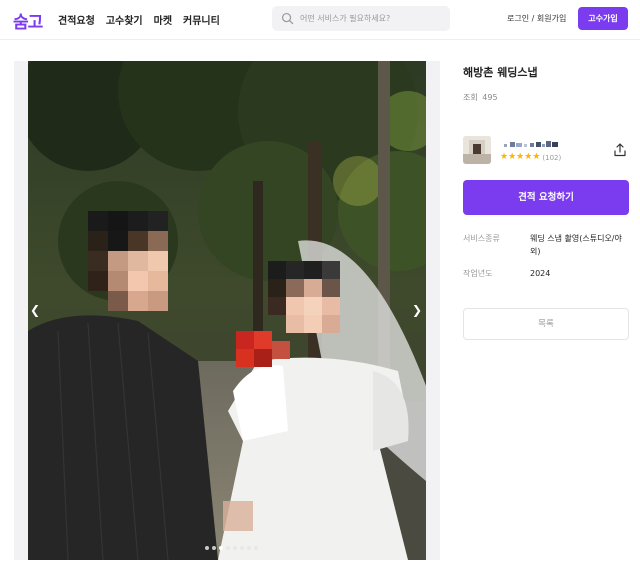 This screenshot has width=640, height=568. I want to click on nav-item-market: 마켓, so click(163, 19).